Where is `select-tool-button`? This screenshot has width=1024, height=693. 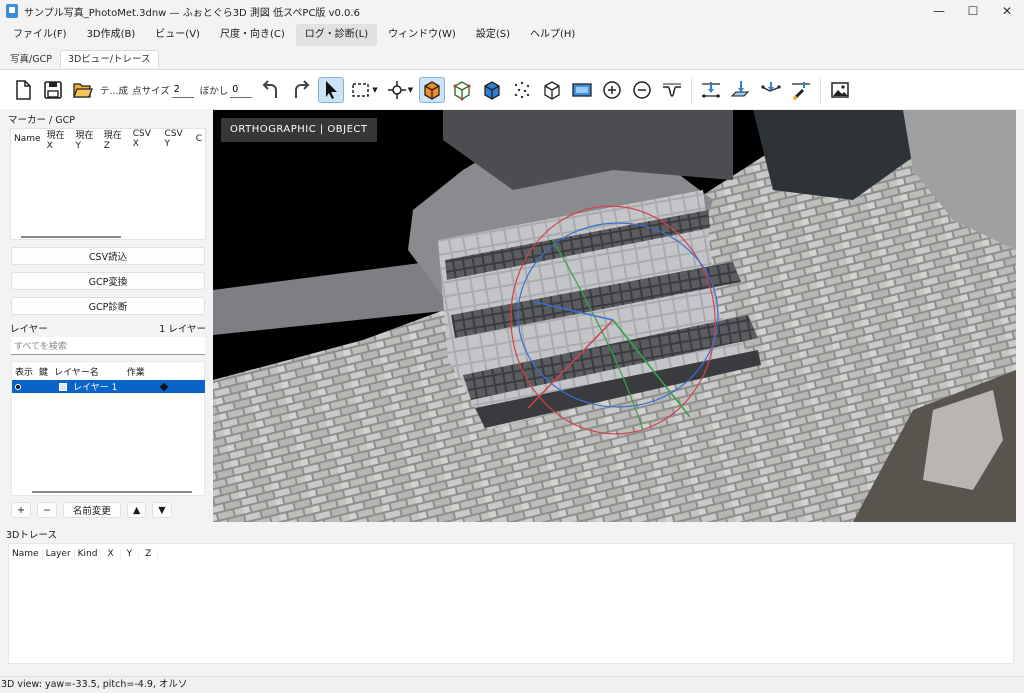 select-tool-button is located at coordinates (331, 89).